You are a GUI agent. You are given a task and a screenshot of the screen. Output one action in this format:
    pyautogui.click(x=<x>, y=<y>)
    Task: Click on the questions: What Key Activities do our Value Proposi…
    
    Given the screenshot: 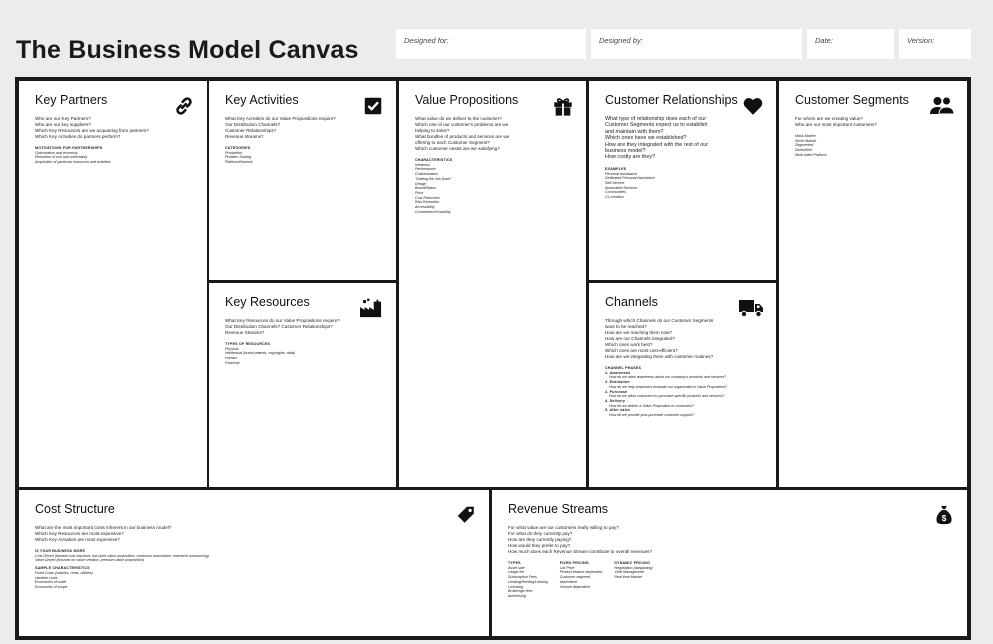 What is the action you would take?
    pyautogui.click(x=303, y=128)
    